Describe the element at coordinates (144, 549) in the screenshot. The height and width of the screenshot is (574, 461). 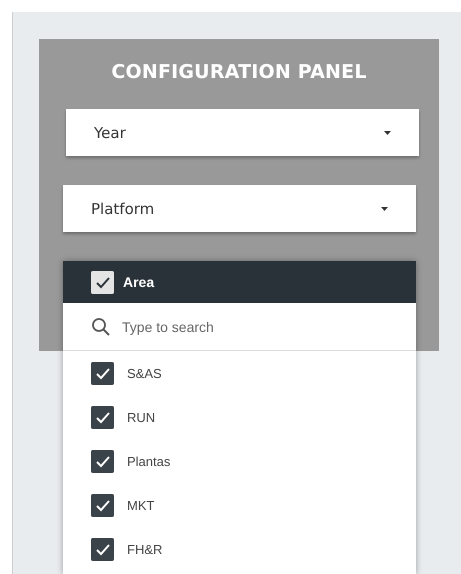
I see `option-label: FH&R` at that location.